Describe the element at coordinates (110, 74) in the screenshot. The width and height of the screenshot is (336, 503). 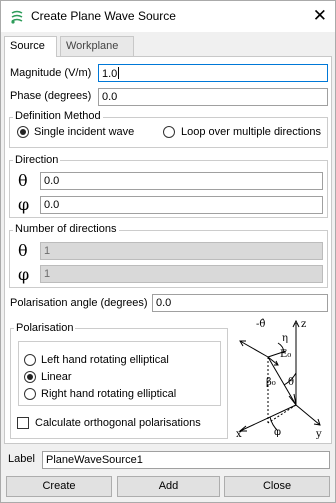
I see `magnitude-value: 1.0` at that location.